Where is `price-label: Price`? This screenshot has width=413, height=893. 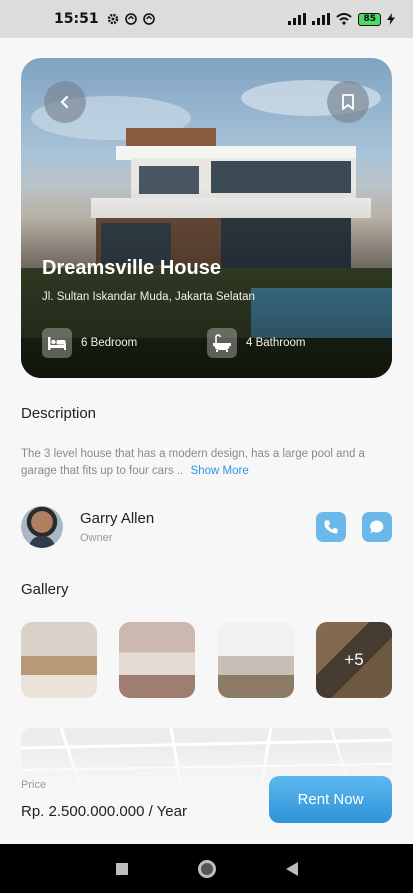
price-label: Price is located at coordinates (34, 785).